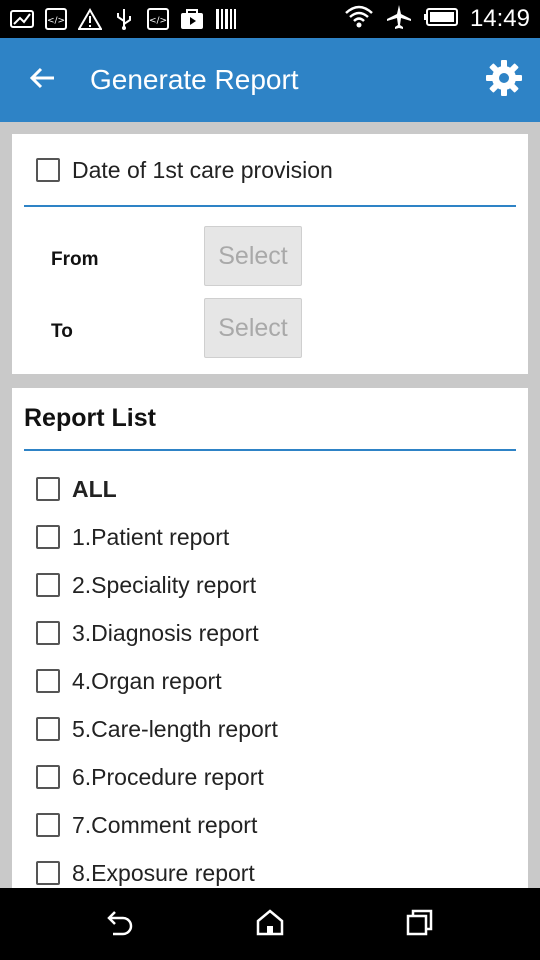  I want to click on page-title: Generate Report, so click(194, 79).